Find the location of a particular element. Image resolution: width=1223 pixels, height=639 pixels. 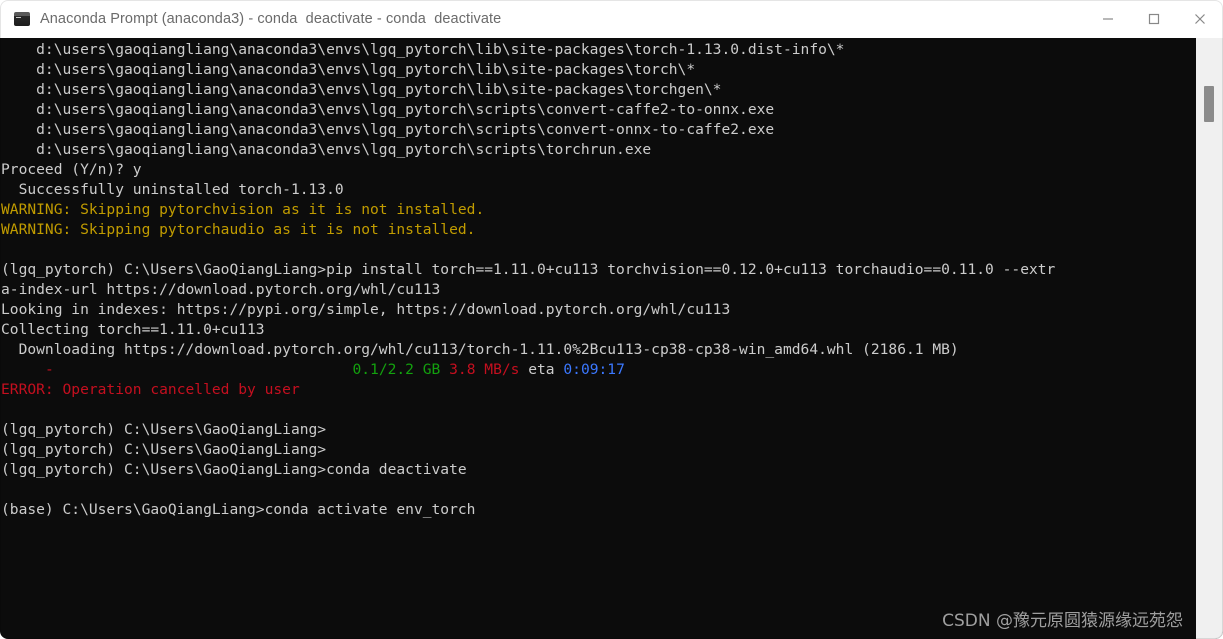

terminal-line: Collecting torch==1.11.0+cu113 is located at coordinates (598, 330).